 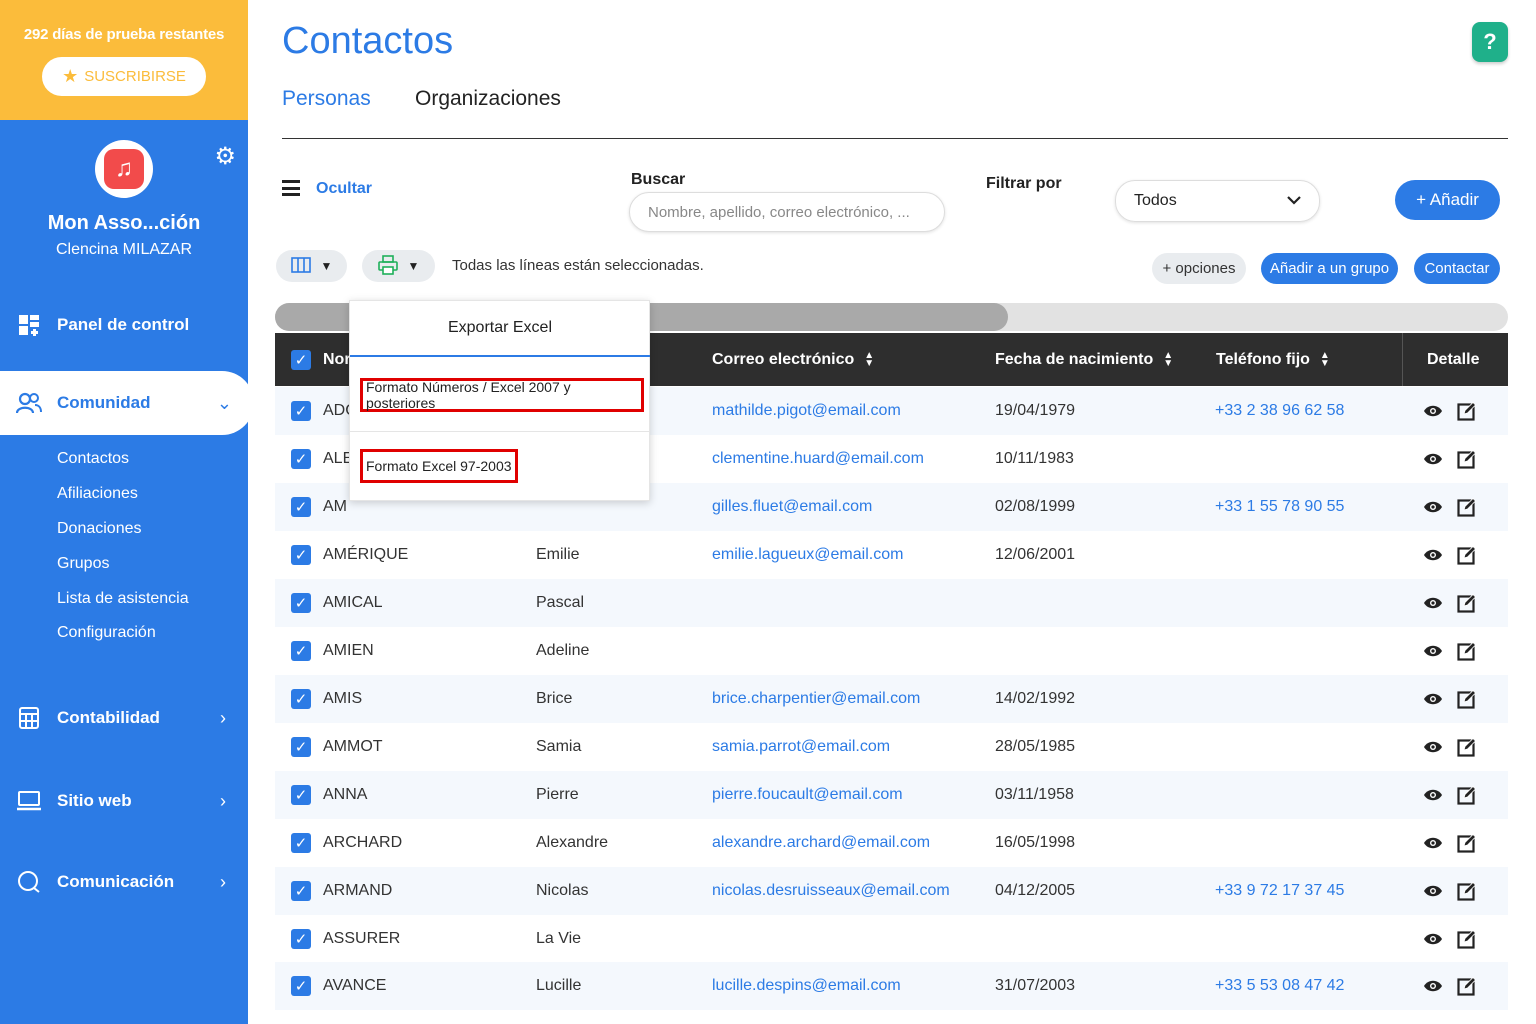 What do you see at coordinates (301, 359) in the screenshot?
I see `select-all-checkbox: ✓` at bounding box center [301, 359].